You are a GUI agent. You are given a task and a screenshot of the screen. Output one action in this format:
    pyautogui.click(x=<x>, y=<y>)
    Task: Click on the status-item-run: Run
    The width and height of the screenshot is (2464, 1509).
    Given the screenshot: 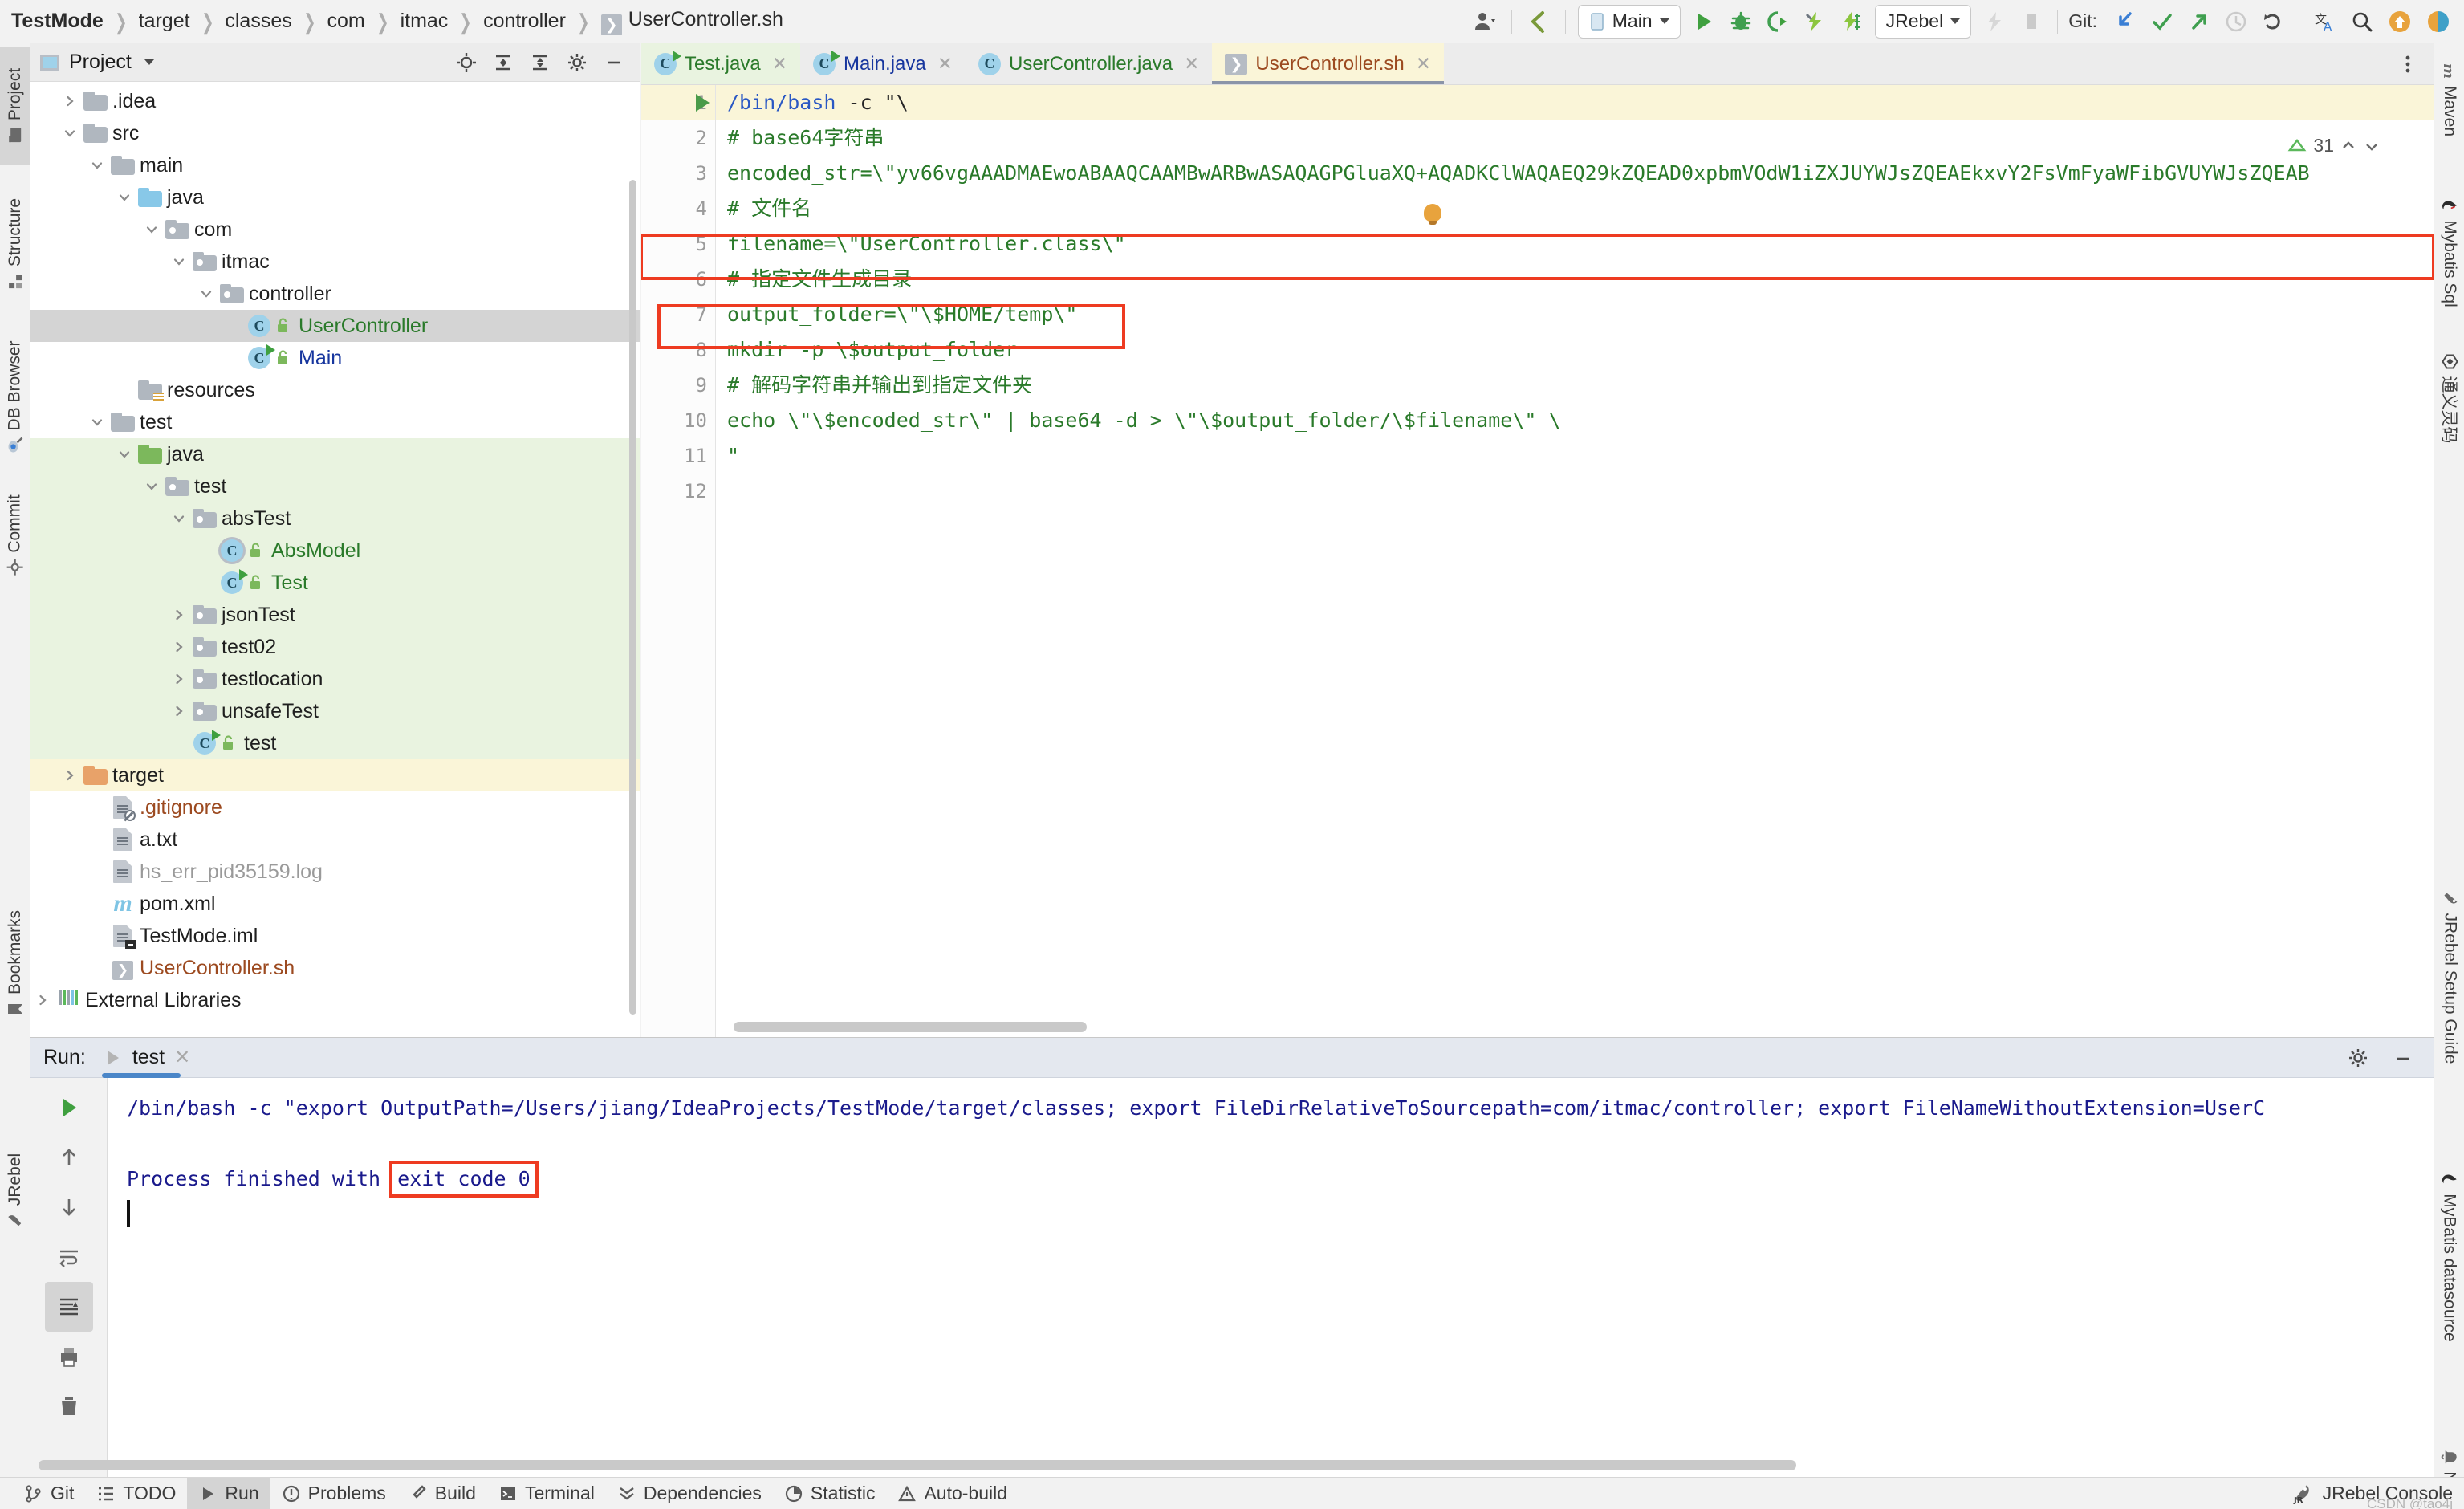 What is the action you would take?
    pyautogui.click(x=229, y=1493)
    